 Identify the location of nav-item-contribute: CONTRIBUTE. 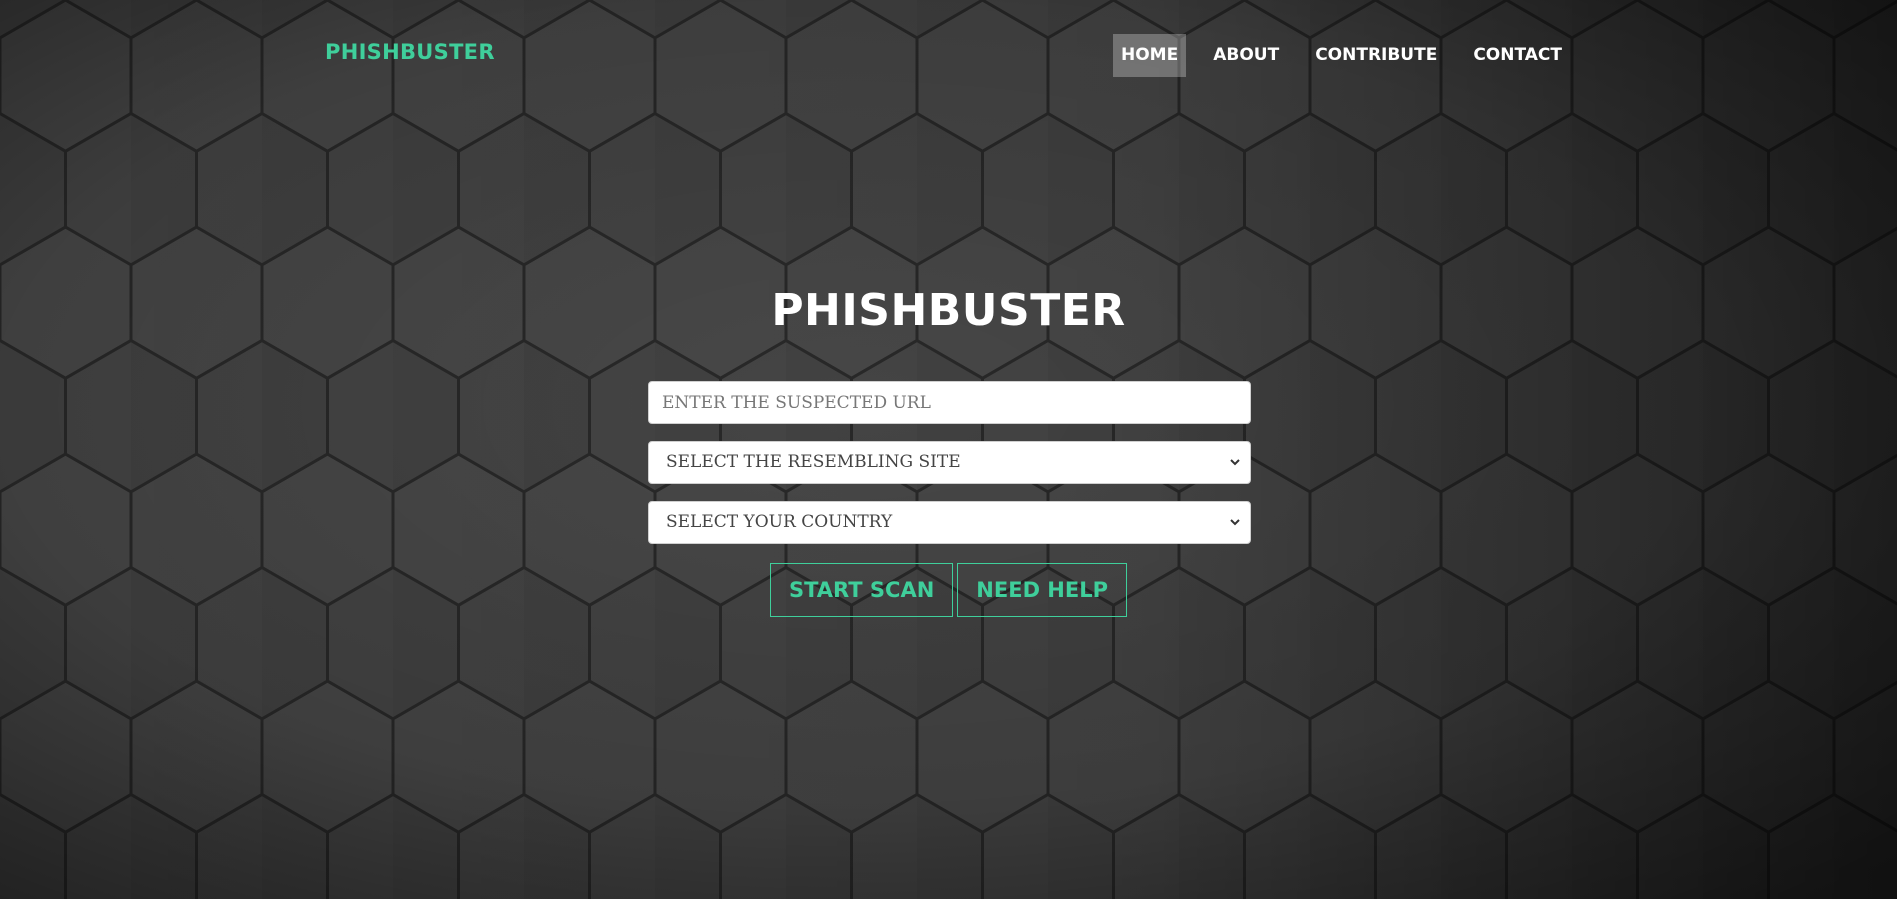
(1376, 55).